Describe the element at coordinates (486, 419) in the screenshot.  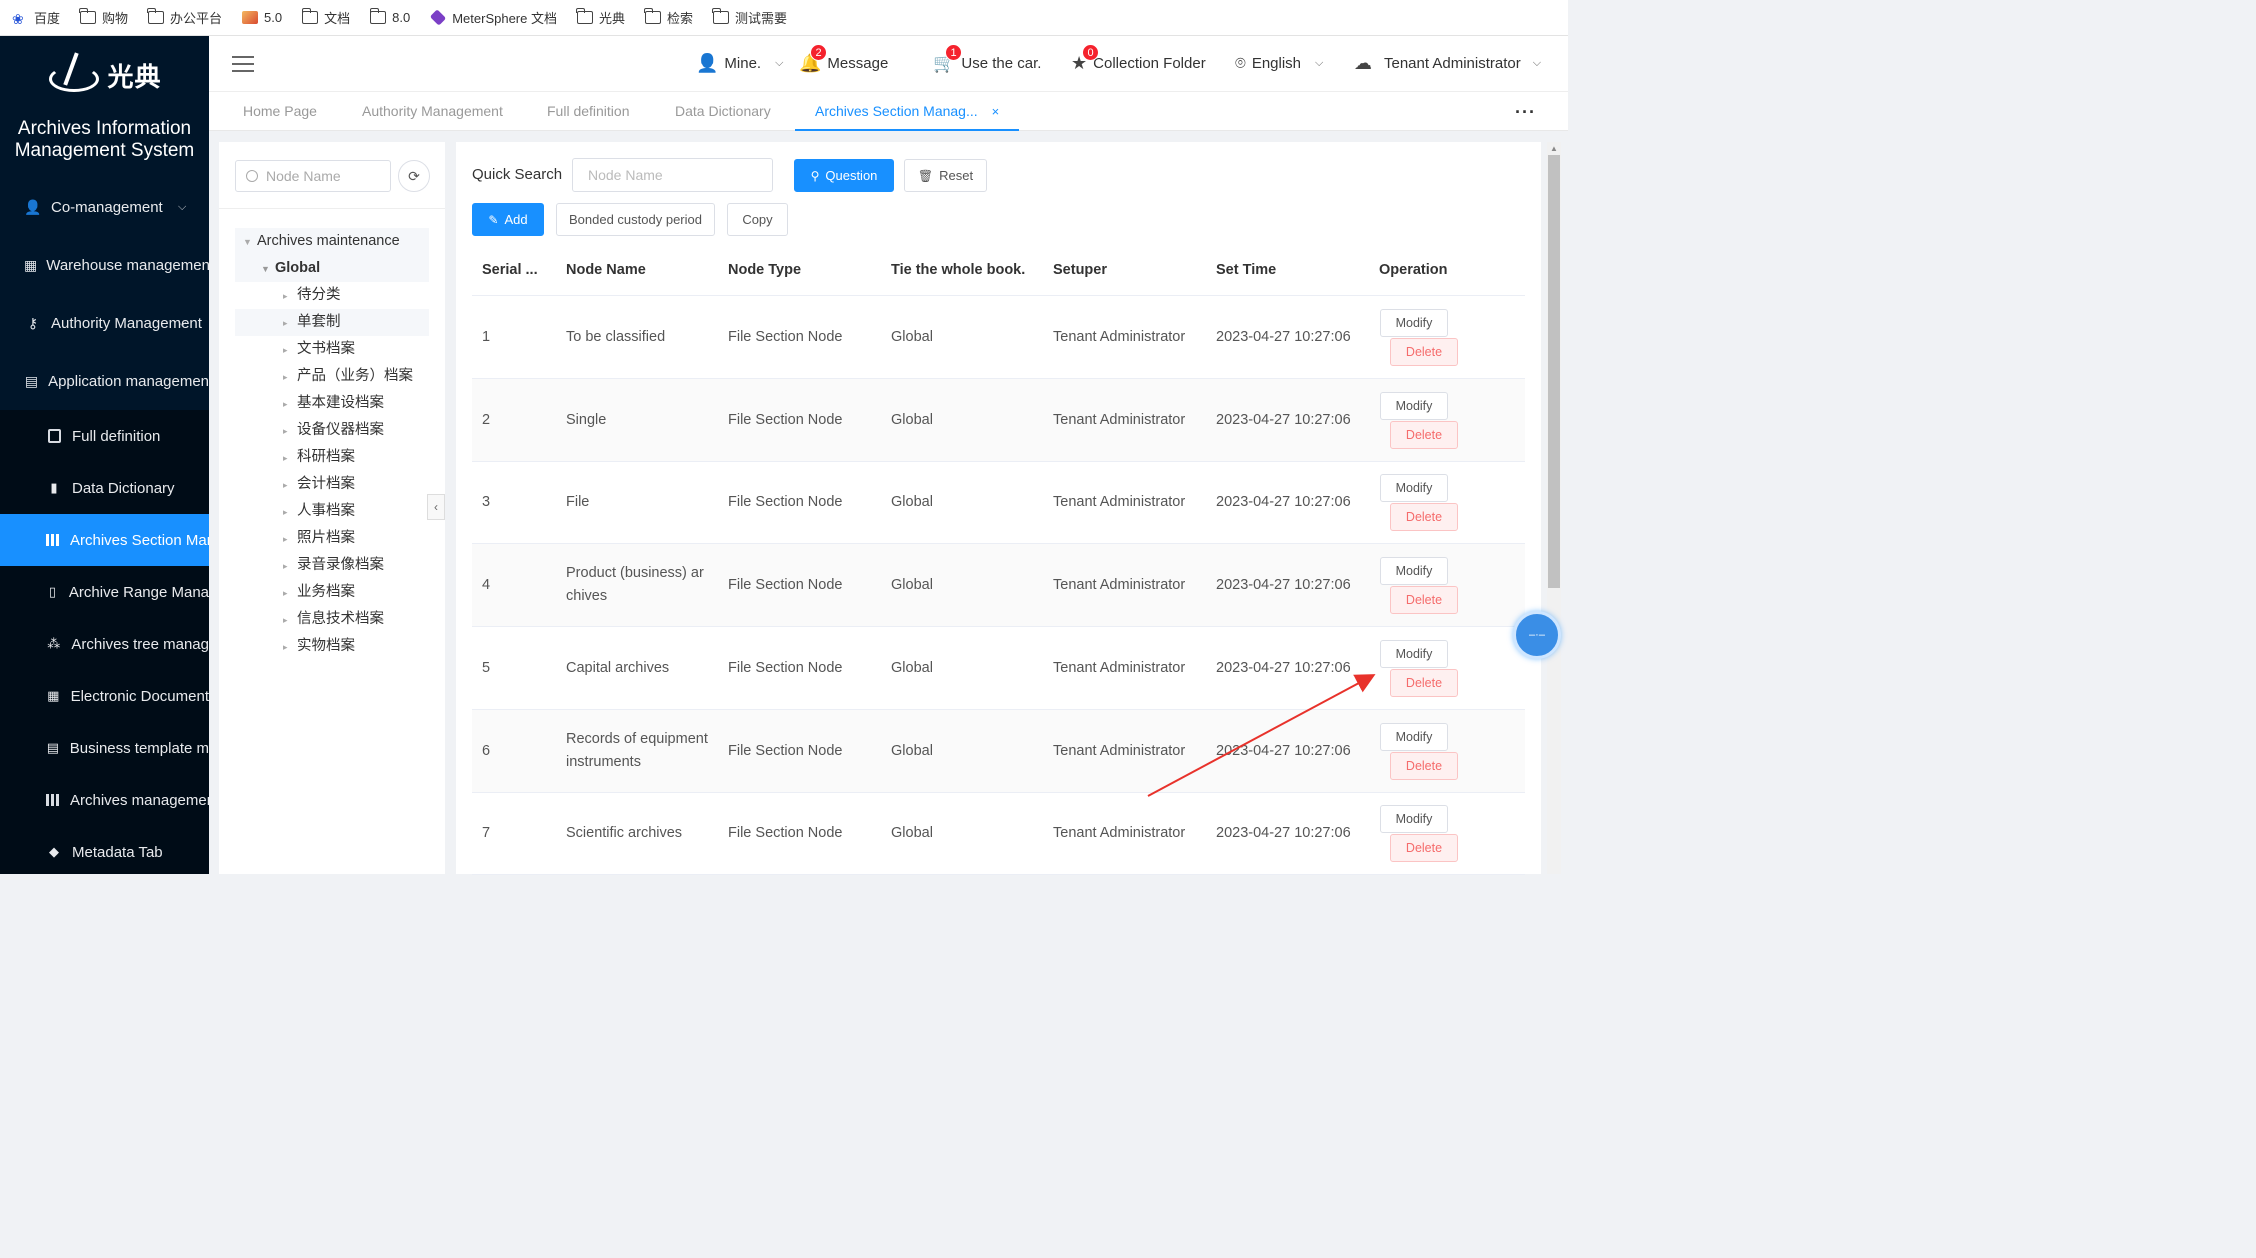
I see `cell-serial: 2` at that location.